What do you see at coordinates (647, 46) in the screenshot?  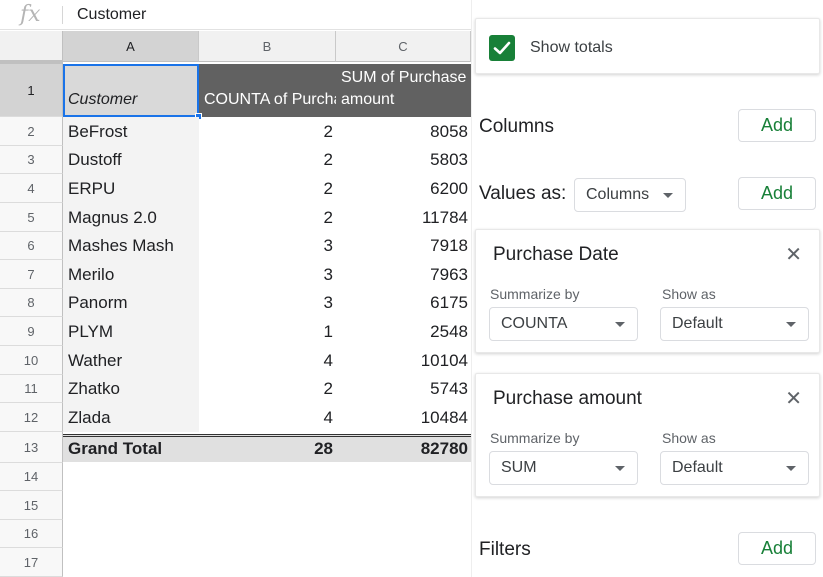 I see `show-totals-card: Show totals` at bounding box center [647, 46].